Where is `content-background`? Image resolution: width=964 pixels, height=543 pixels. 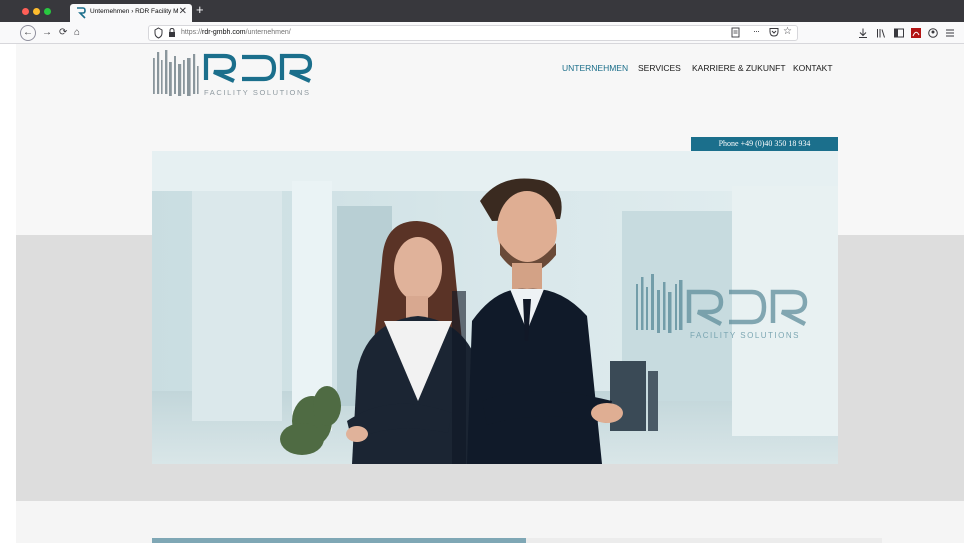
content-background is located at coordinates (490, 522).